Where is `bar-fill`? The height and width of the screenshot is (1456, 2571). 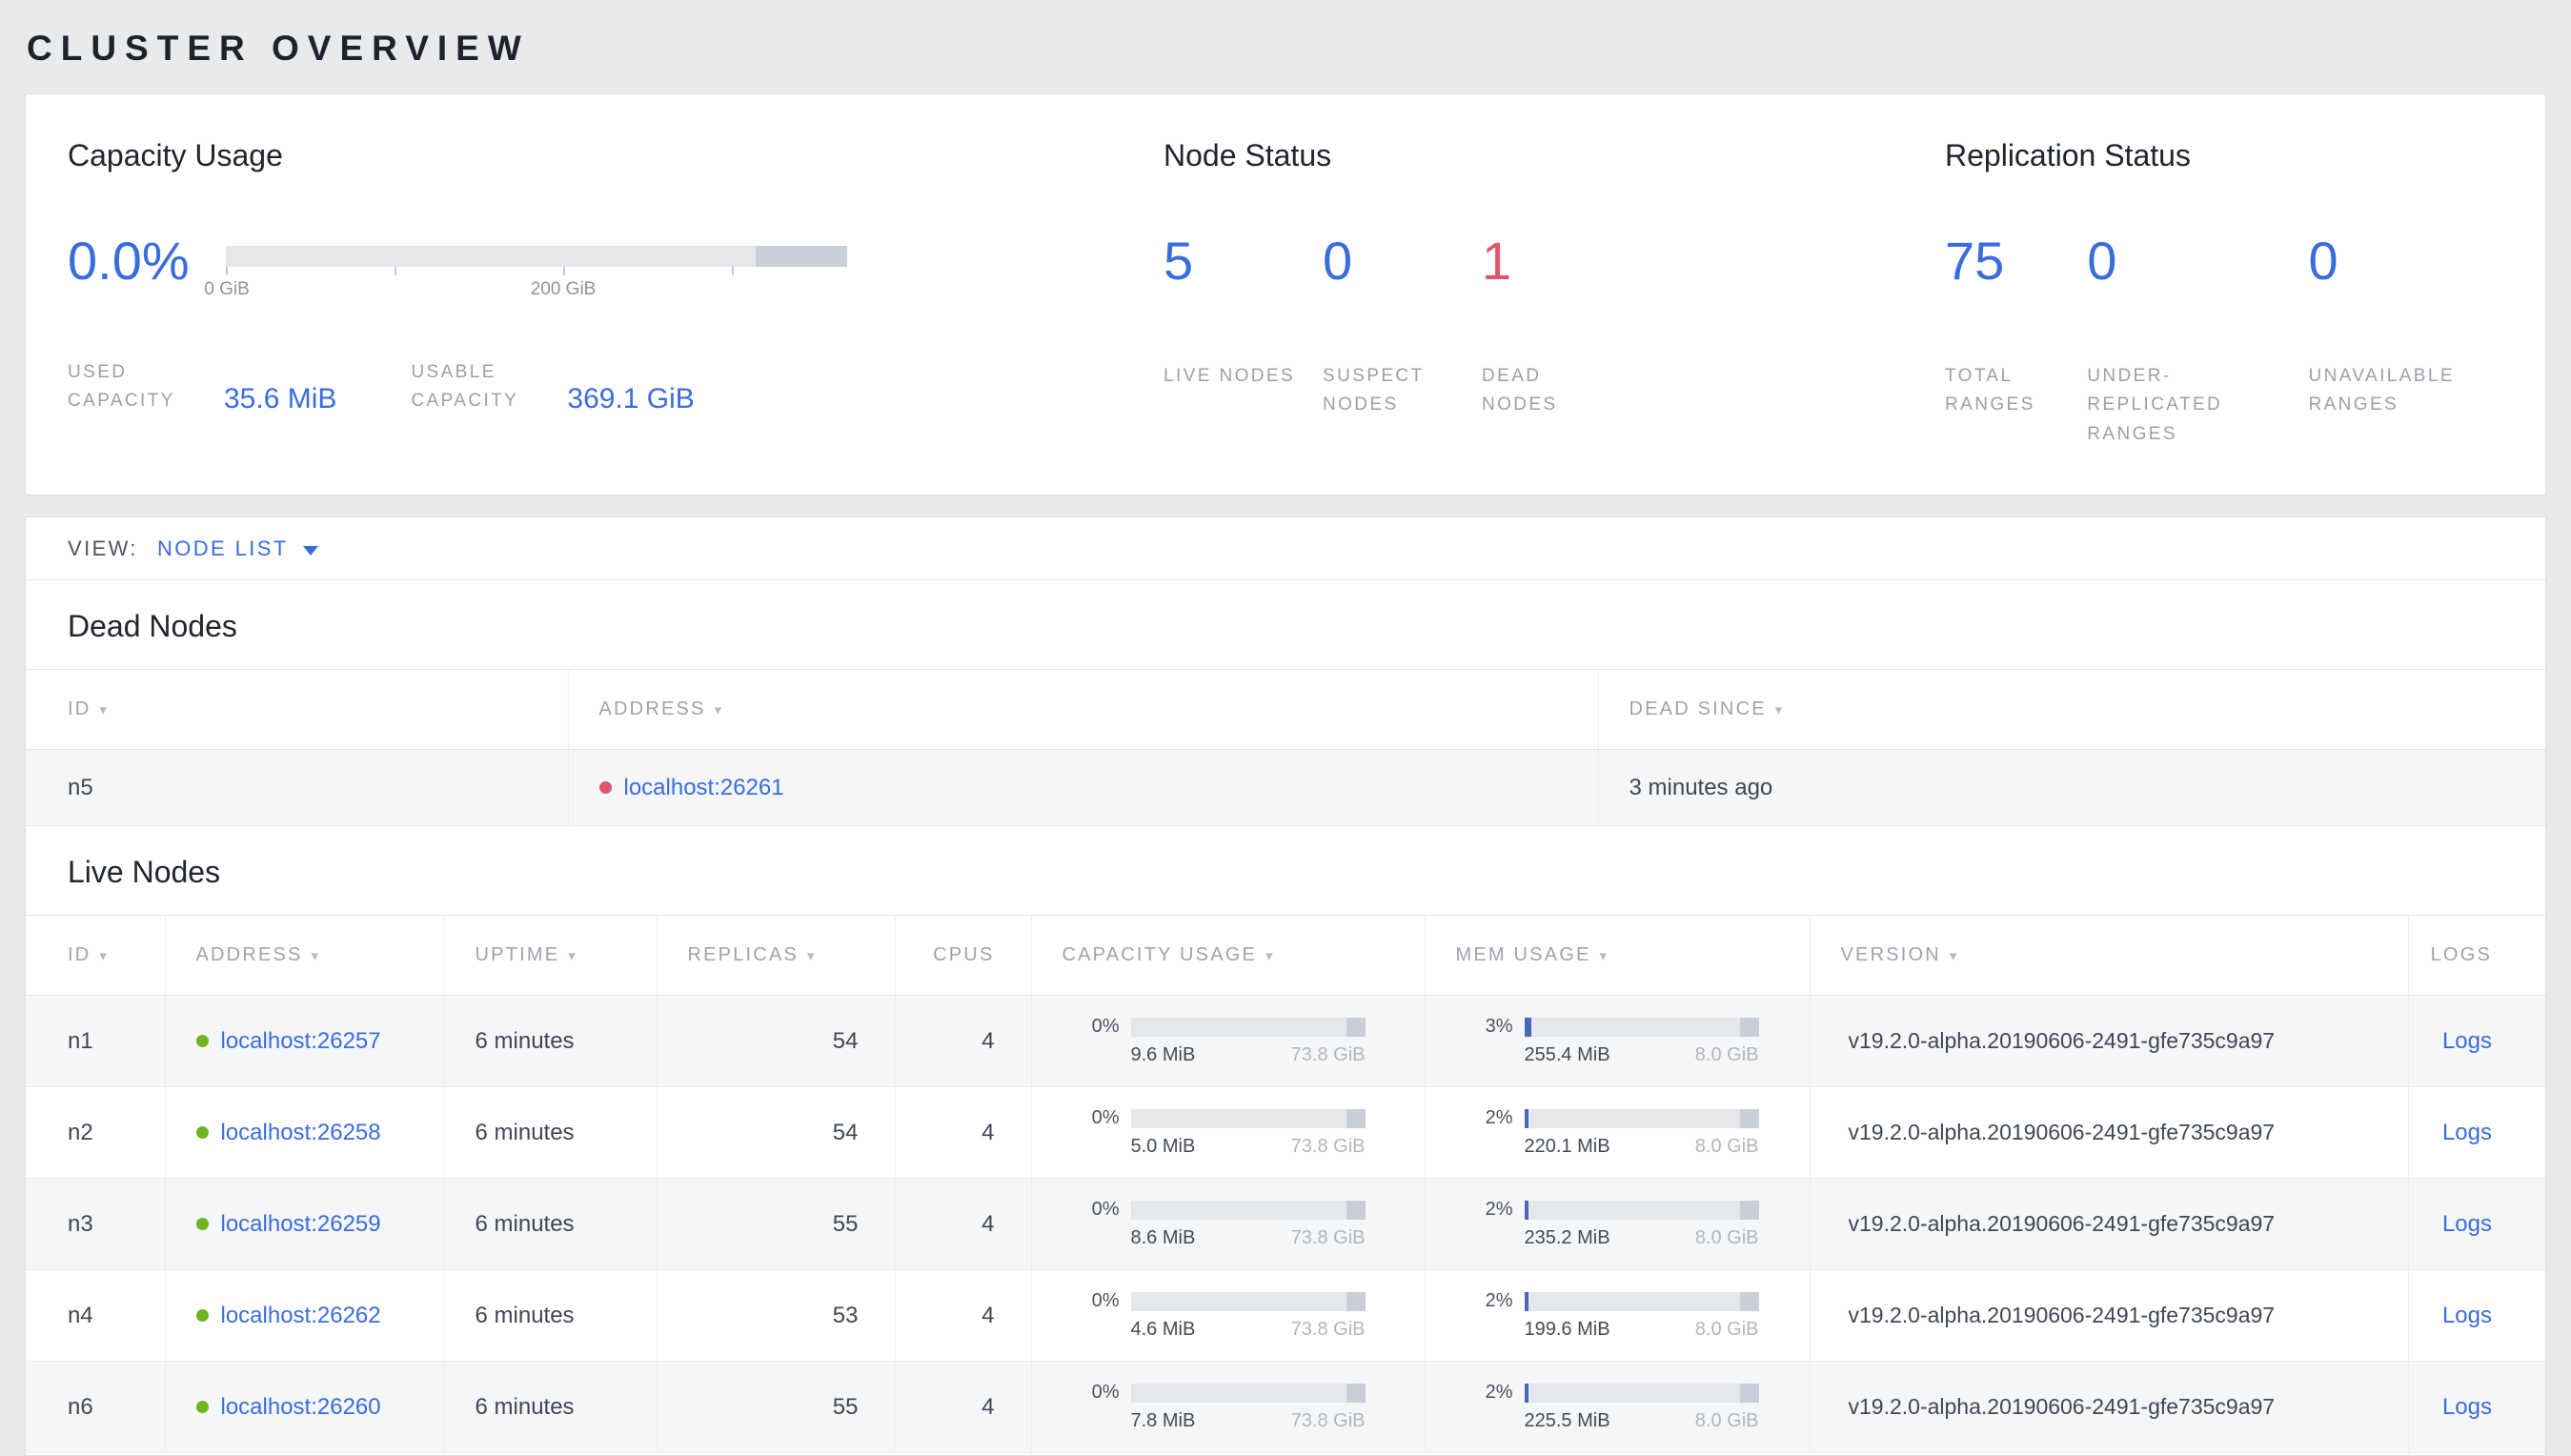
bar-fill is located at coordinates (1527, 1027).